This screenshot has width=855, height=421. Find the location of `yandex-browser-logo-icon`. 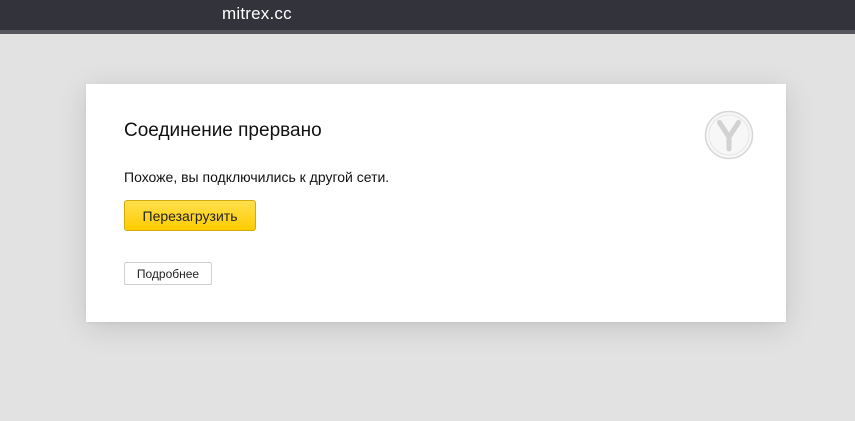

yandex-browser-logo-icon is located at coordinates (729, 135).